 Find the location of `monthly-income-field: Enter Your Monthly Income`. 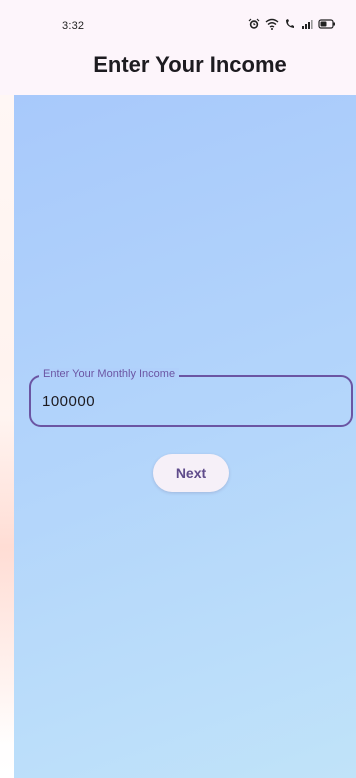

monthly-income-field: Enter Your Monthly Income is located at coordinates (191, 397).